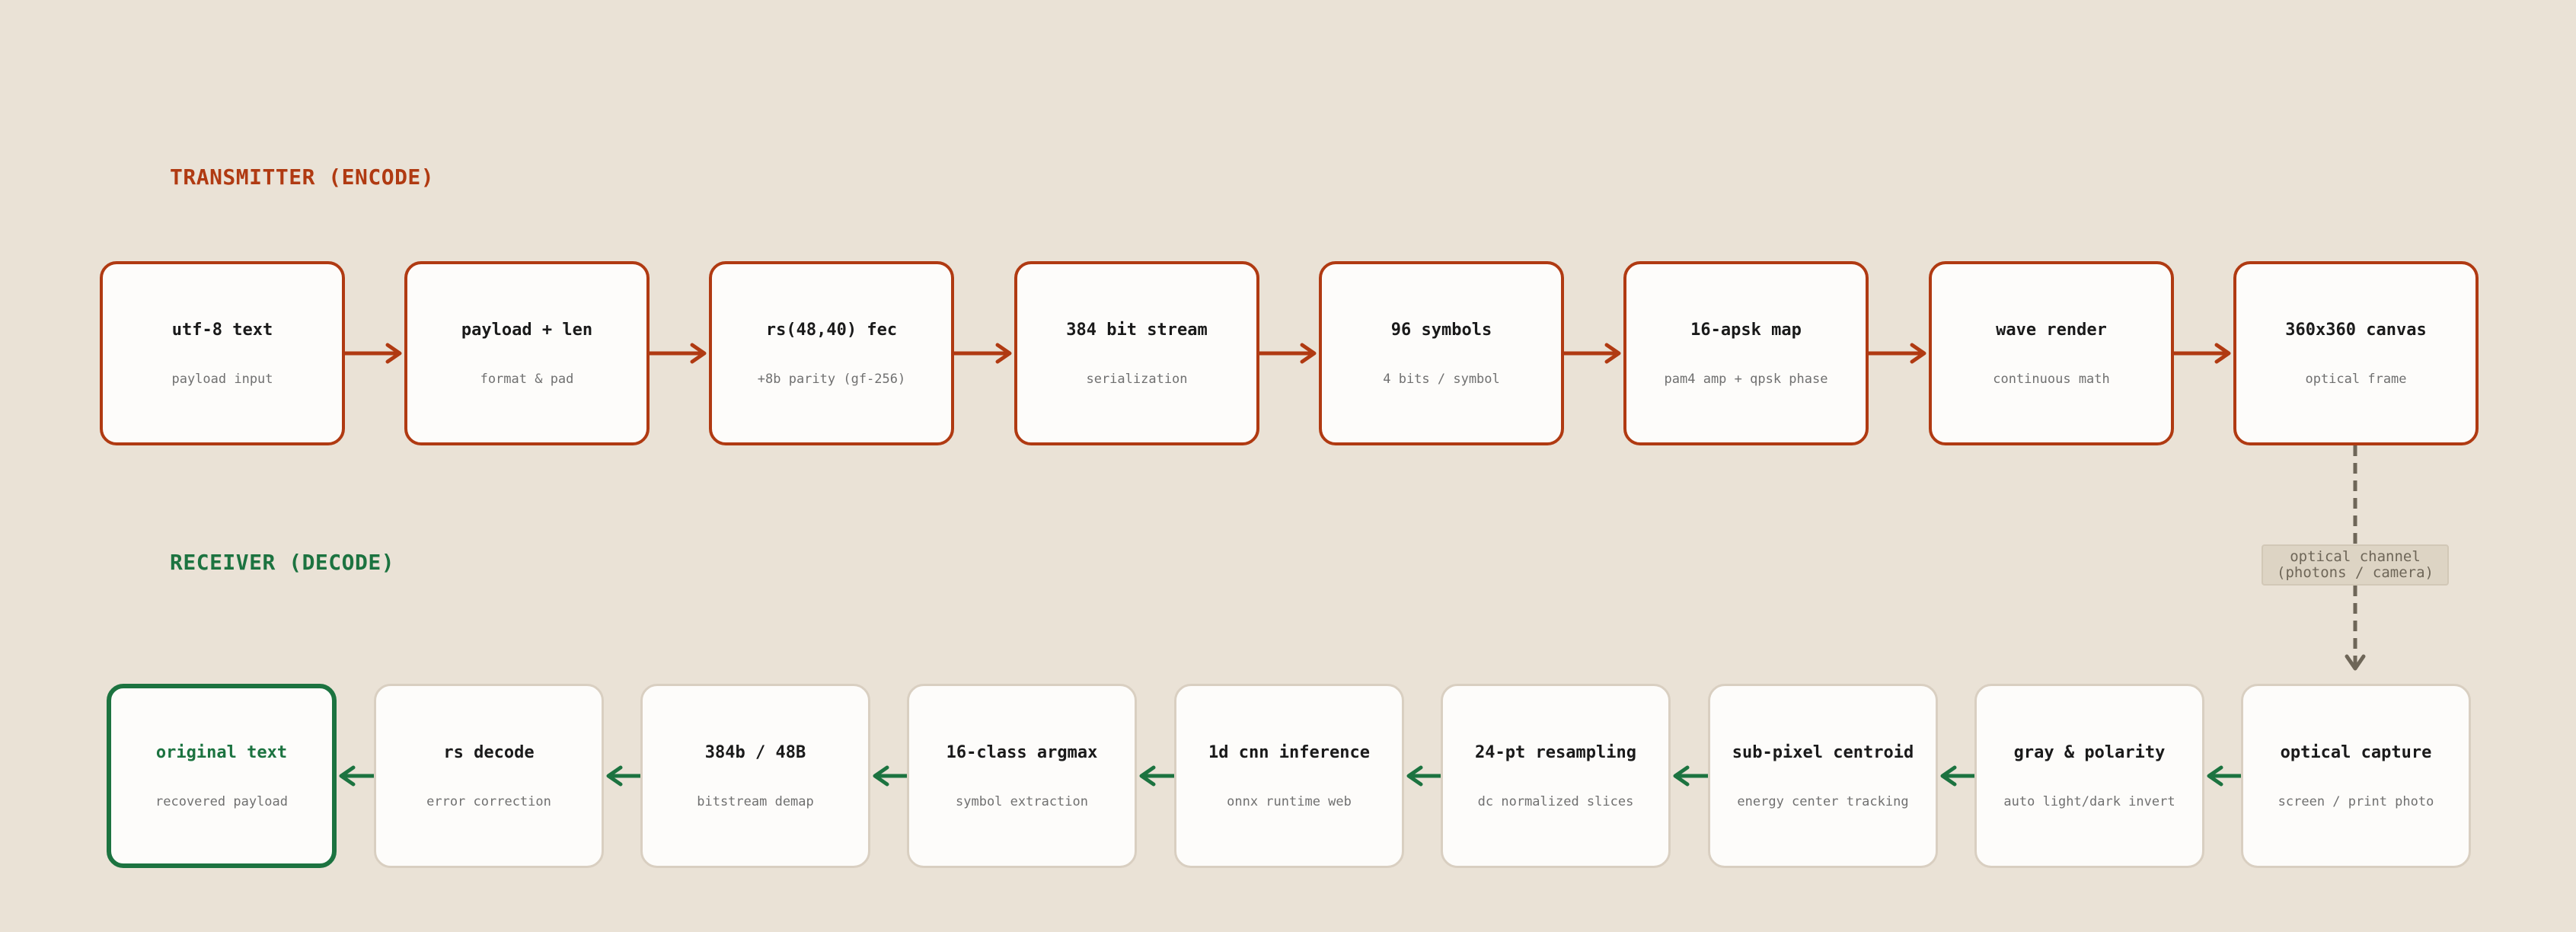  I want to click on node-subtitle: recovered payload, so click(221, 801).